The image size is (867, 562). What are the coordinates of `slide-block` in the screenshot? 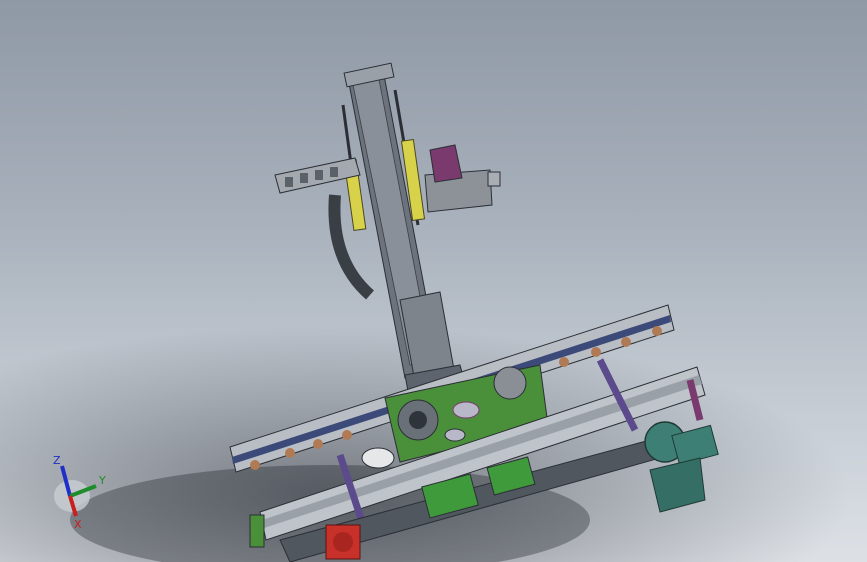 It's located at (462, 178).